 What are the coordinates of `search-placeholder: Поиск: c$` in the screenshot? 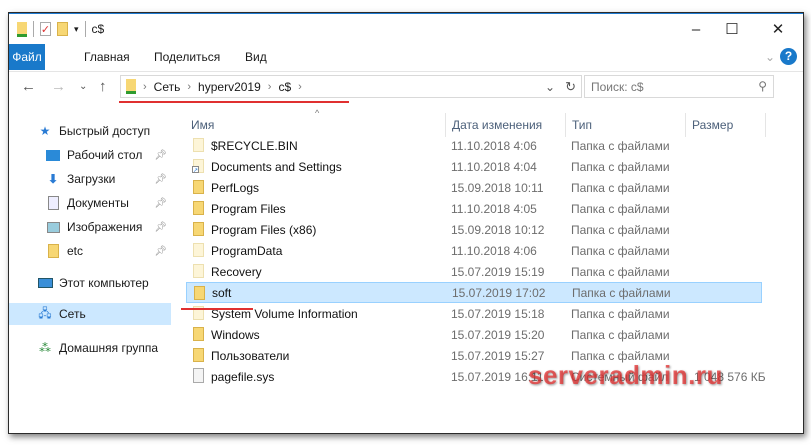 It's located at (617, 87).